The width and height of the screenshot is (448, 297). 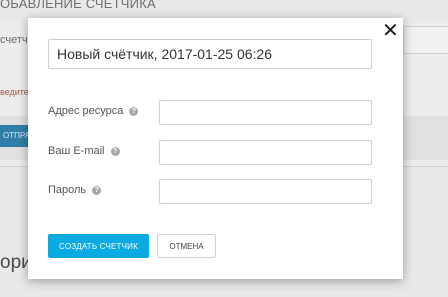 What do you see at coordinates (98, 246) in the screenshot?
I see `create-counter-button: Создать счетчик` at bounding box center [98, 246].